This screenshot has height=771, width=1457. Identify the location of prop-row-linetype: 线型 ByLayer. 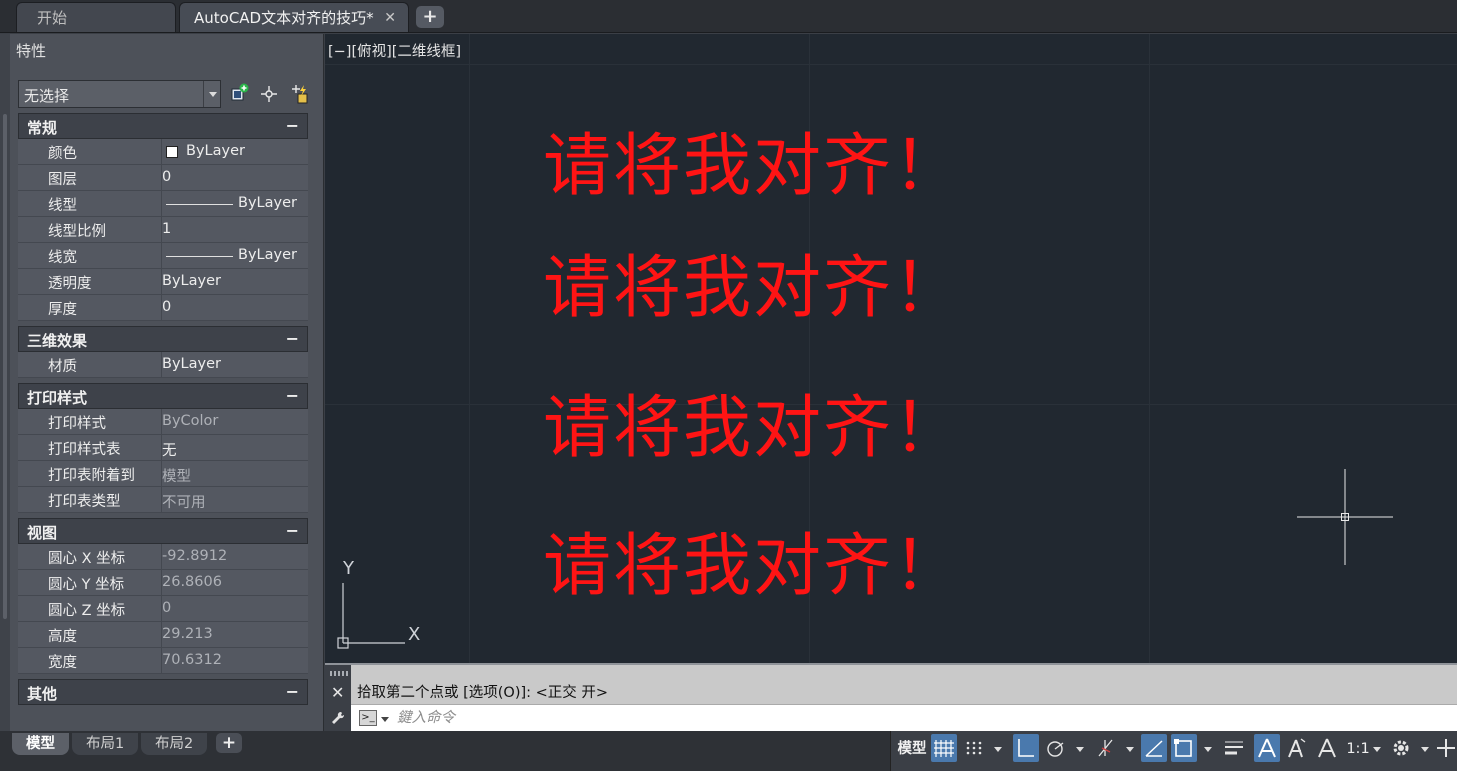
(163, 204).